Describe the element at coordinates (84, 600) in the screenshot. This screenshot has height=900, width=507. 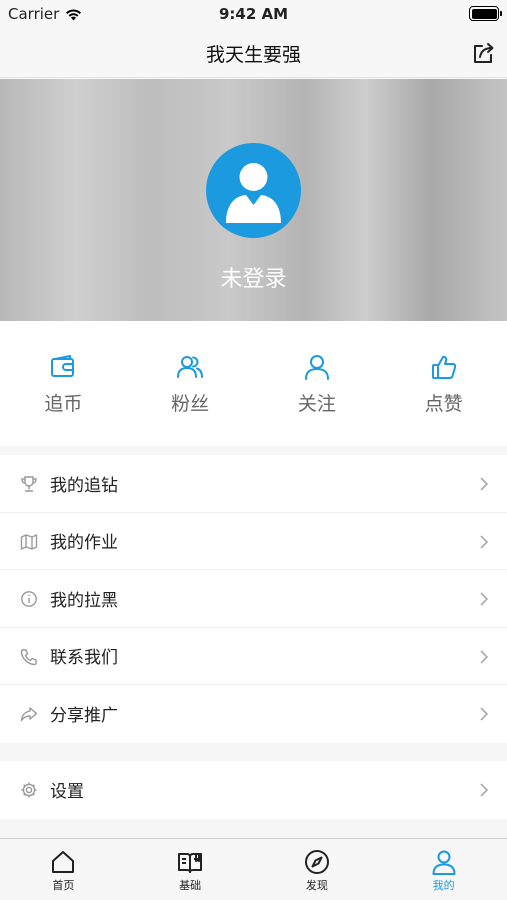
I see `menu-item-label: 我的拉黑` at that location.